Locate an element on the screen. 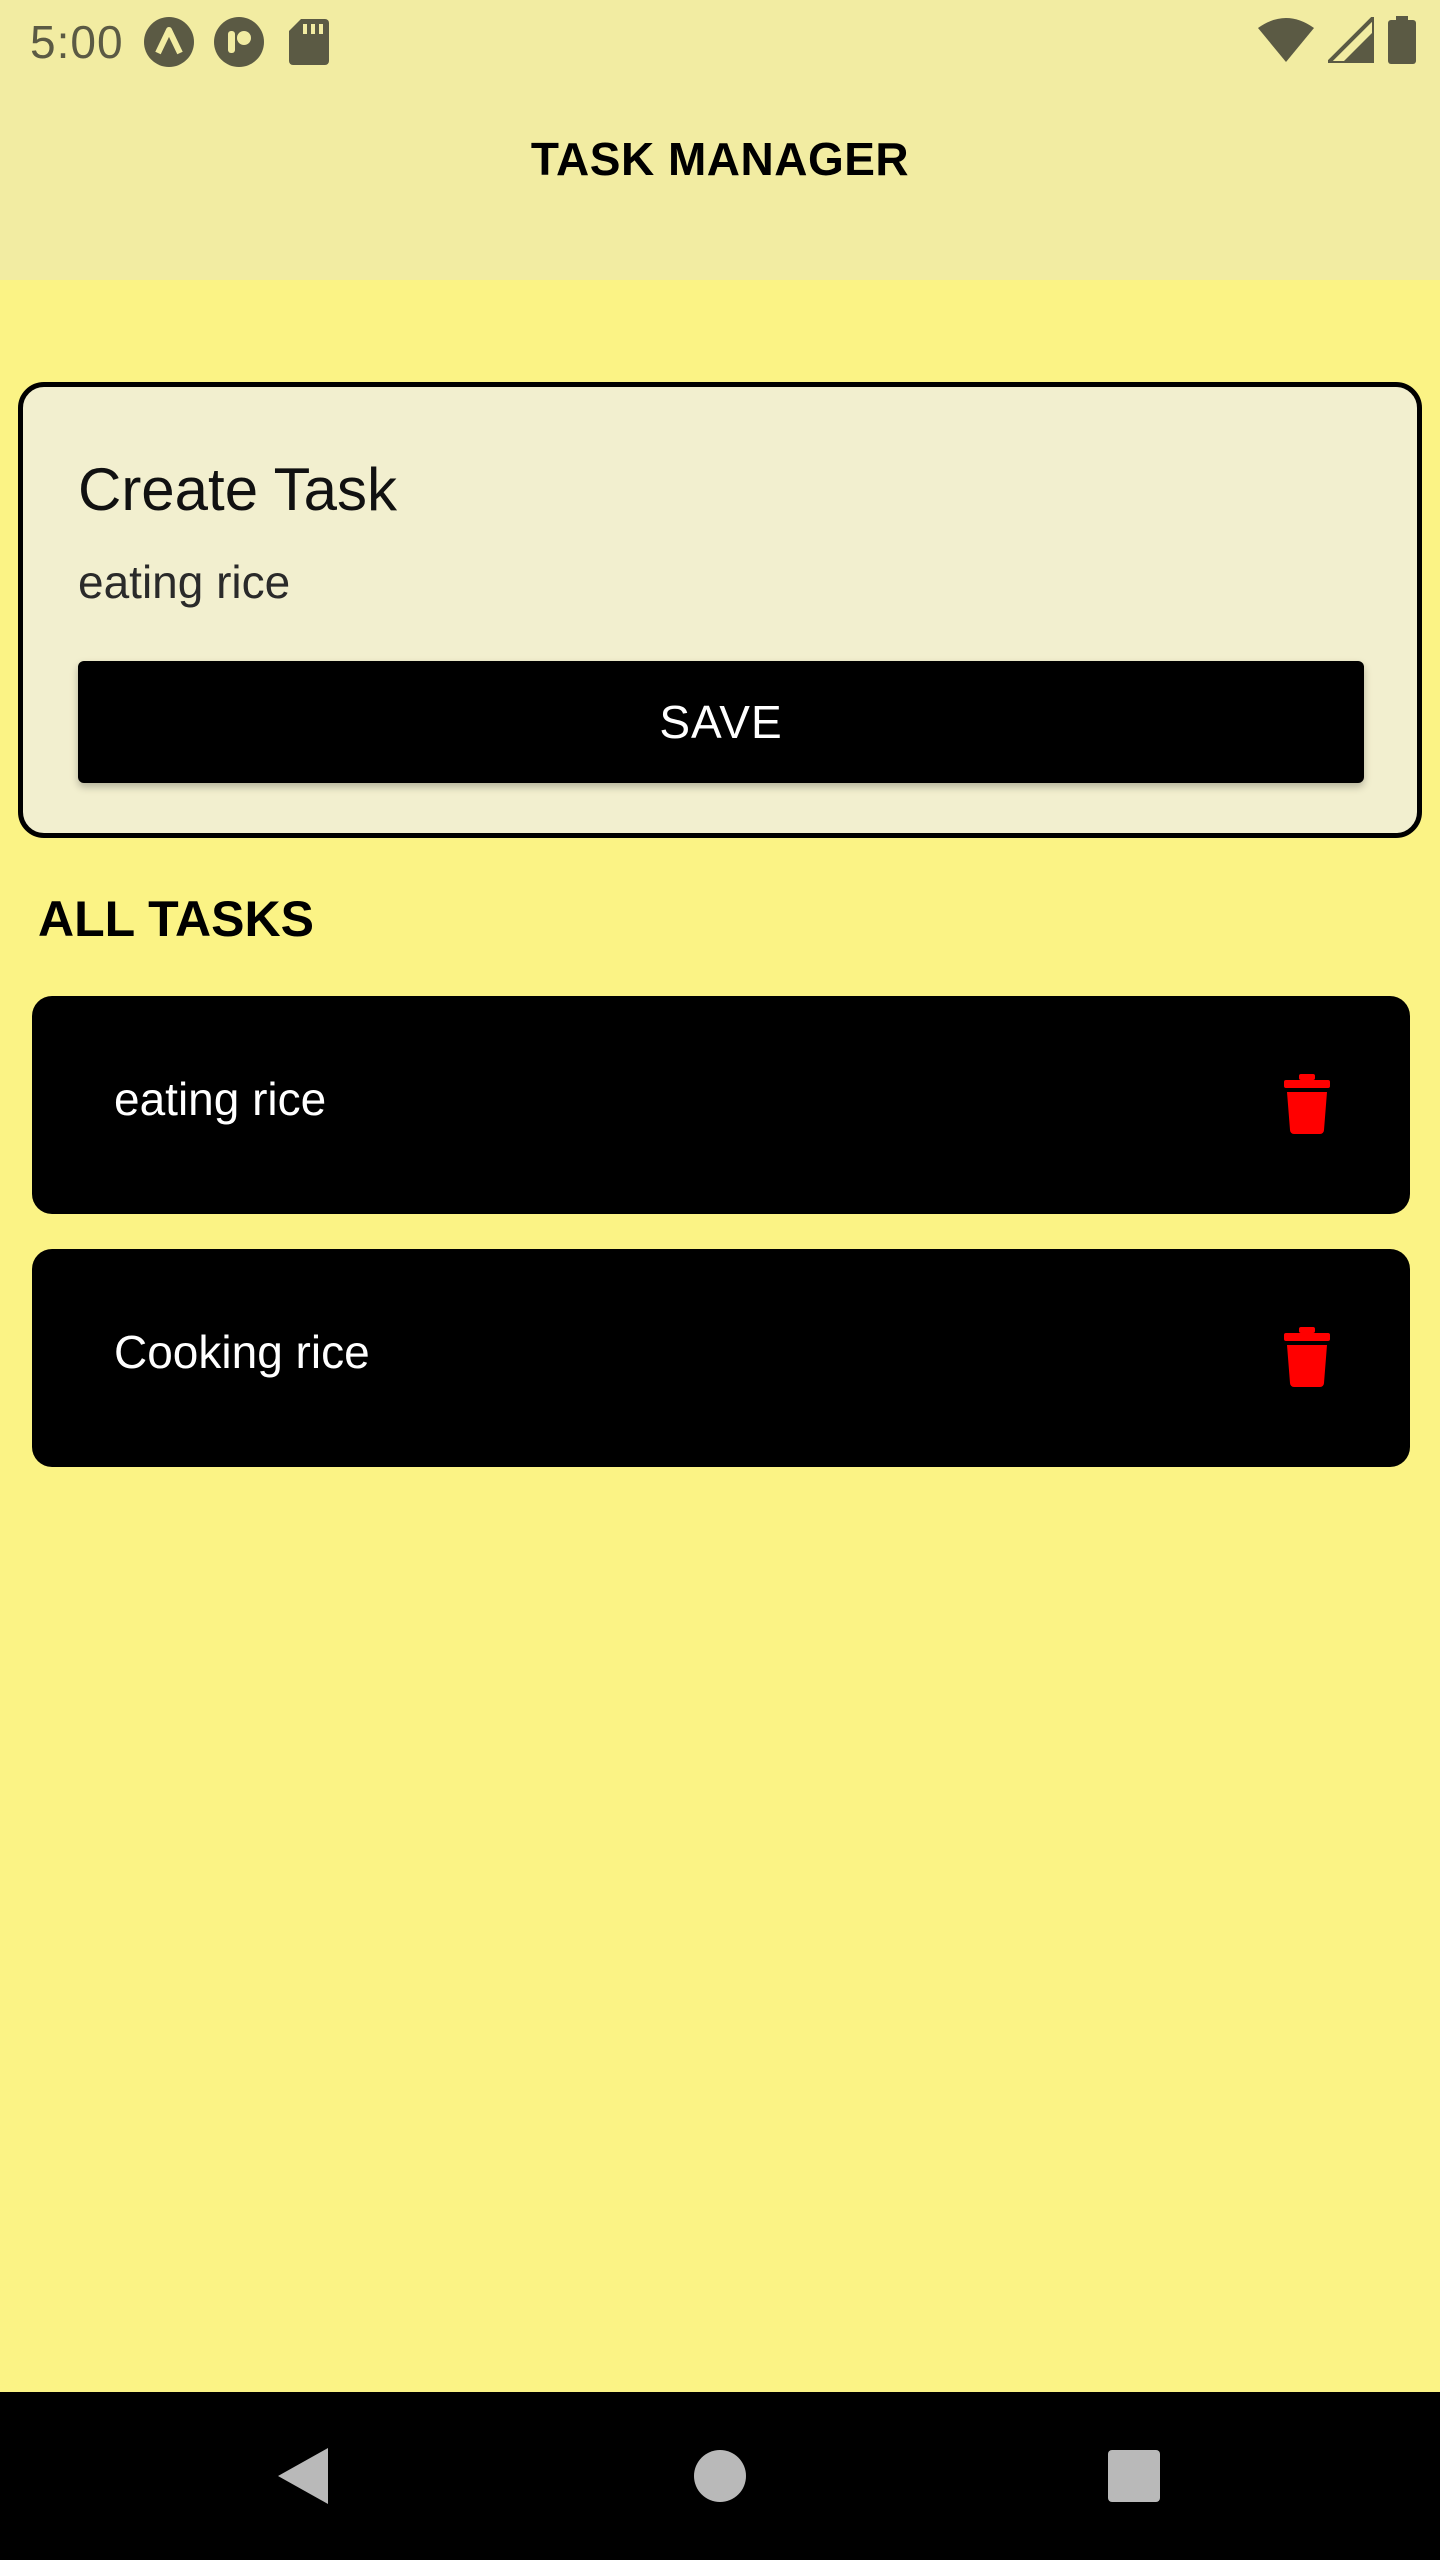  task-input is located at coordinates (718, 582).